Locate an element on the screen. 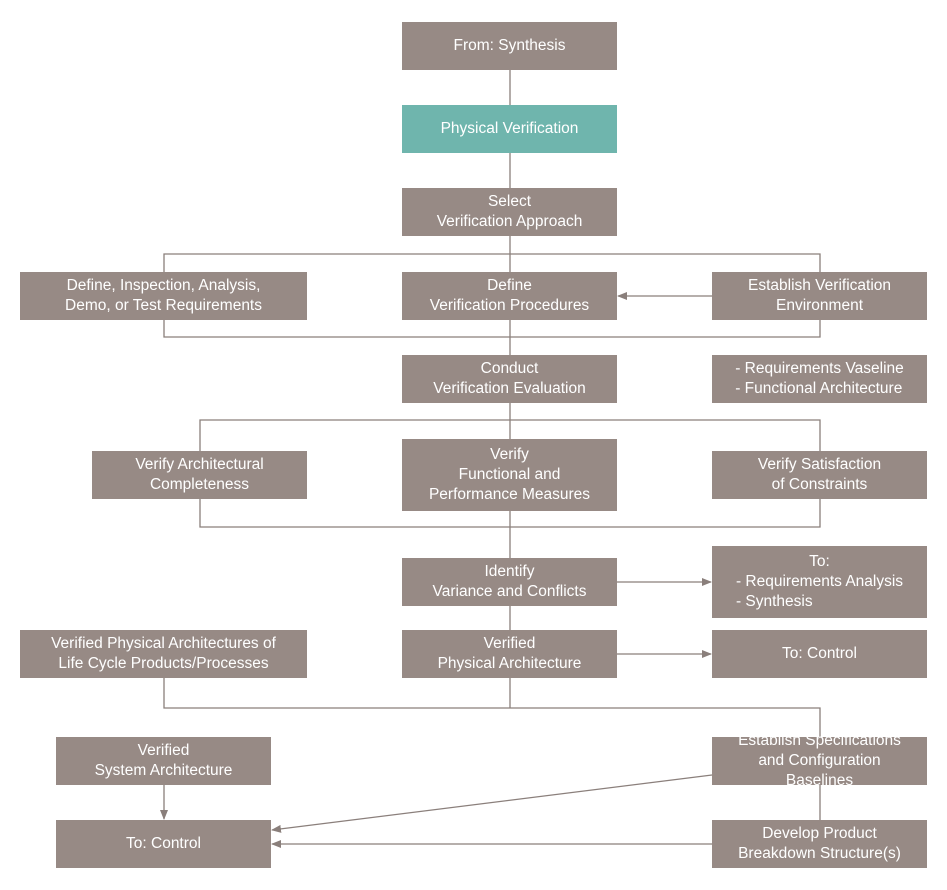 Image resolution: width=947 pixels, height=890 pixels. node-conduct-evaluation: Conduct Verification Evaluation is located at coordinates (509, 379).